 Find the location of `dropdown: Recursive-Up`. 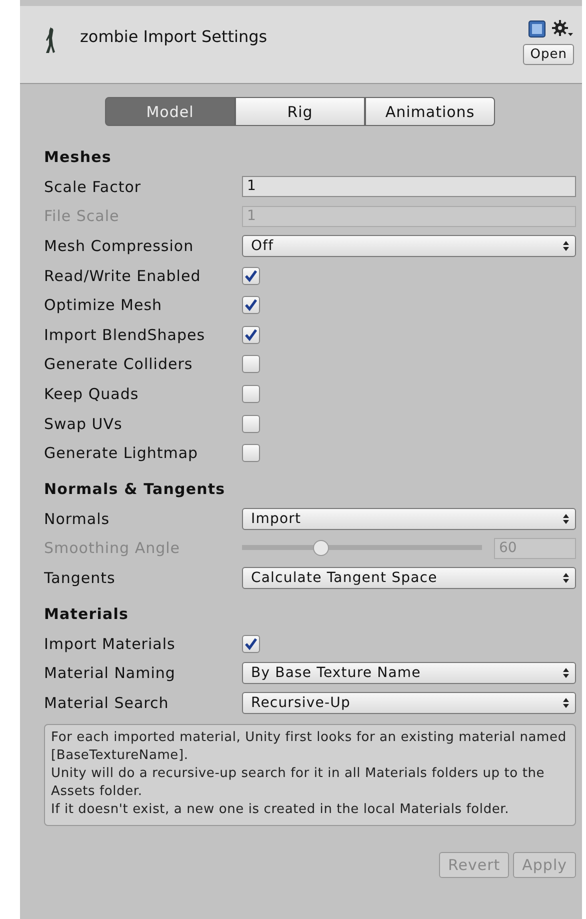

dropdown: Recursive-Up is located at coordinates (409, 703).